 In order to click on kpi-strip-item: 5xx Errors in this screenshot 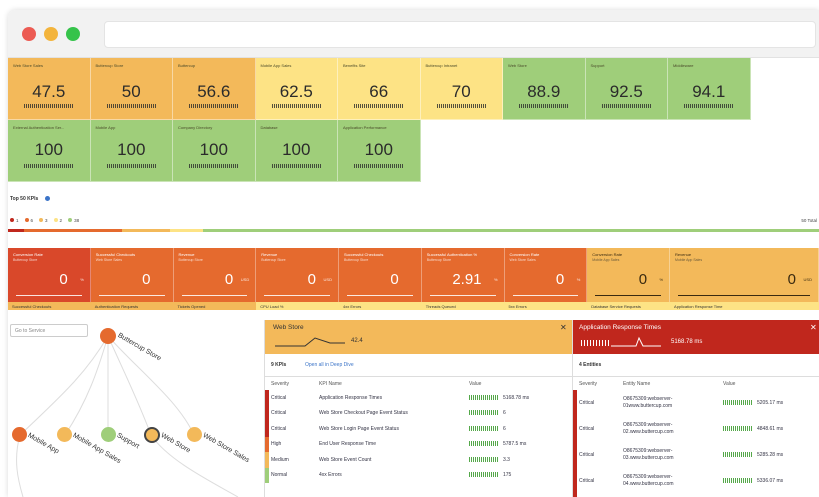, I will do `click(546, 306)`.